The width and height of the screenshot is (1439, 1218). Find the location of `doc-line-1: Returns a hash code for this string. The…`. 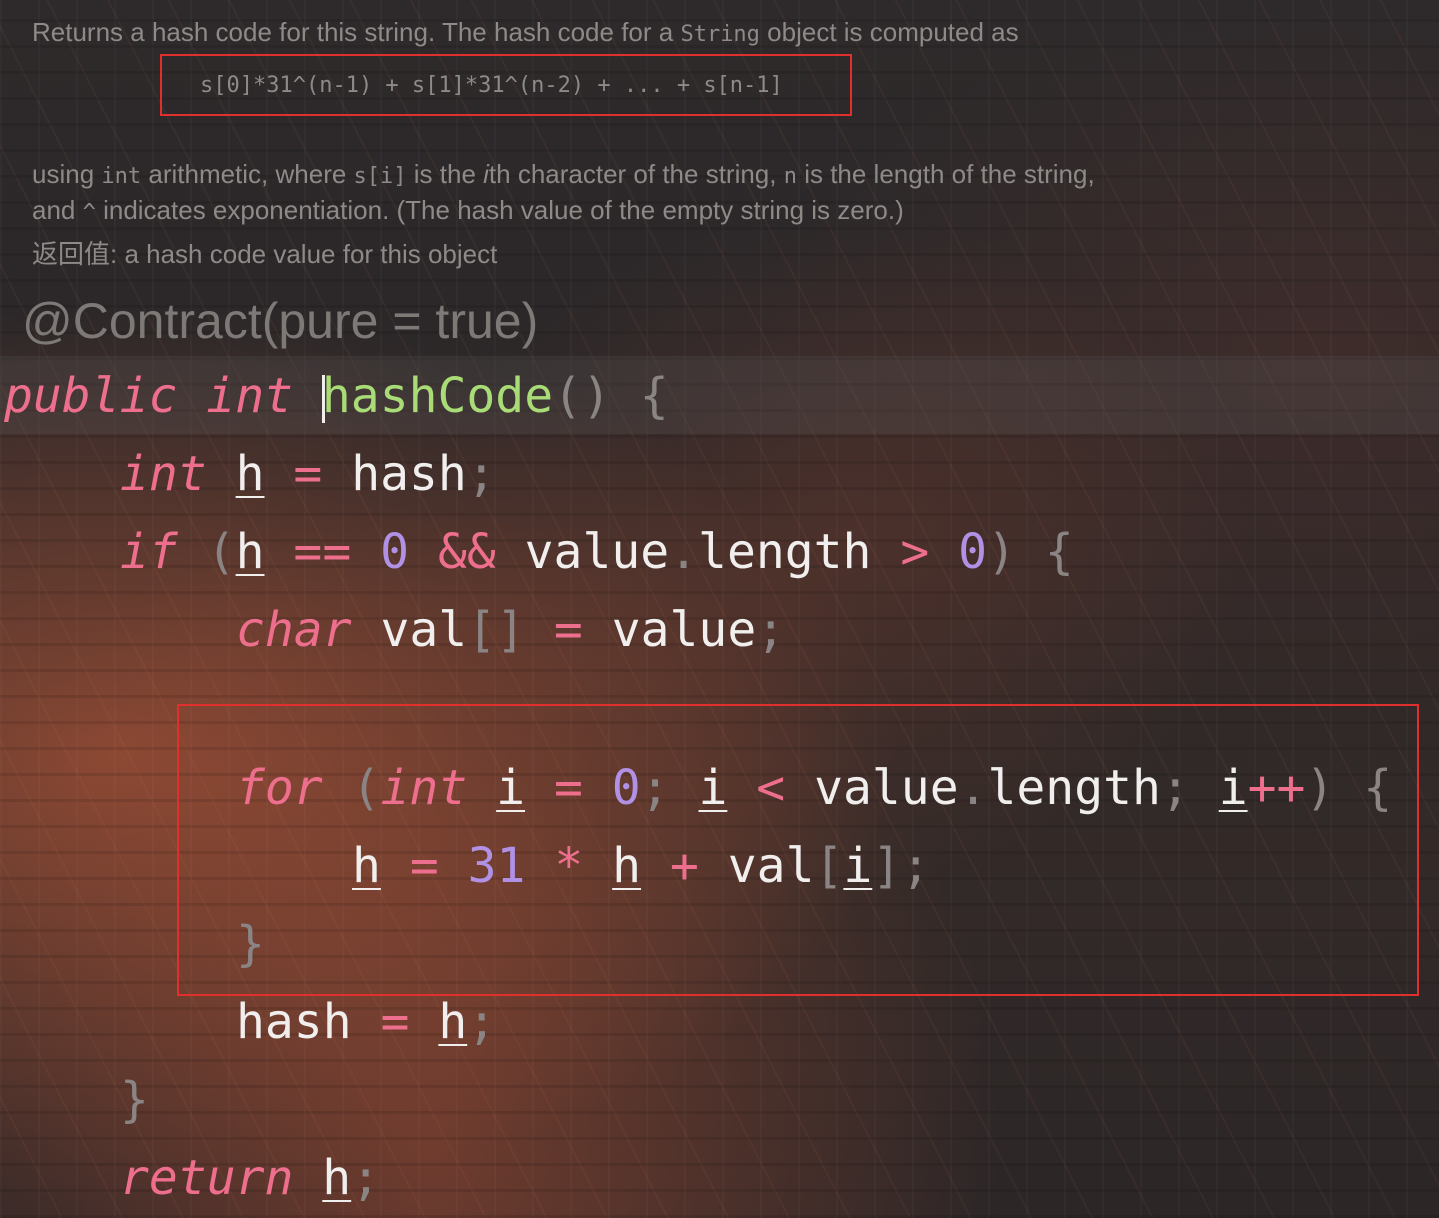

doc-line-1: Returns a hash code for this string. The… is located at coordinates (525, 33).